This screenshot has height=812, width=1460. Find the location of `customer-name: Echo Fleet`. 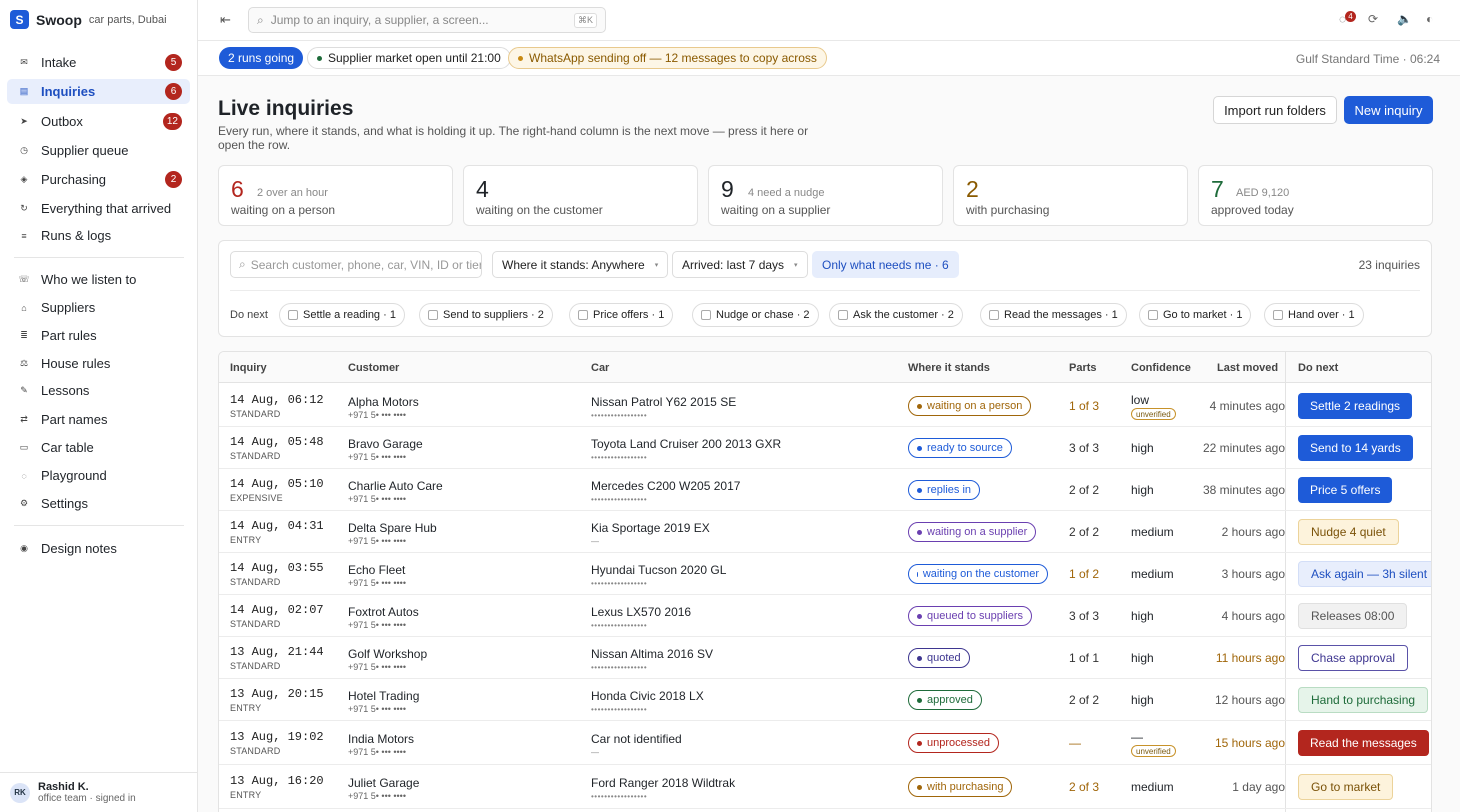

customer-name: Echo Fleet is located at coordinates (376, 570).